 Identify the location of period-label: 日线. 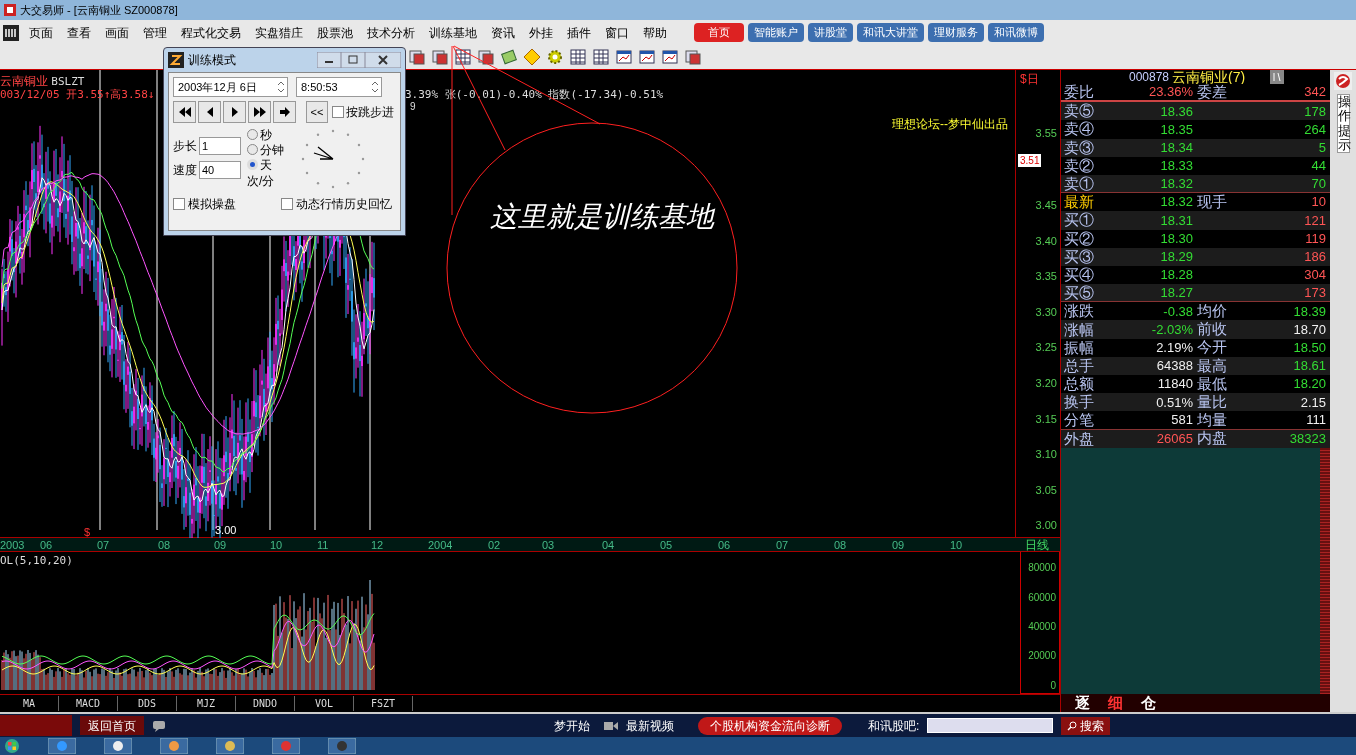
(1037, 545).